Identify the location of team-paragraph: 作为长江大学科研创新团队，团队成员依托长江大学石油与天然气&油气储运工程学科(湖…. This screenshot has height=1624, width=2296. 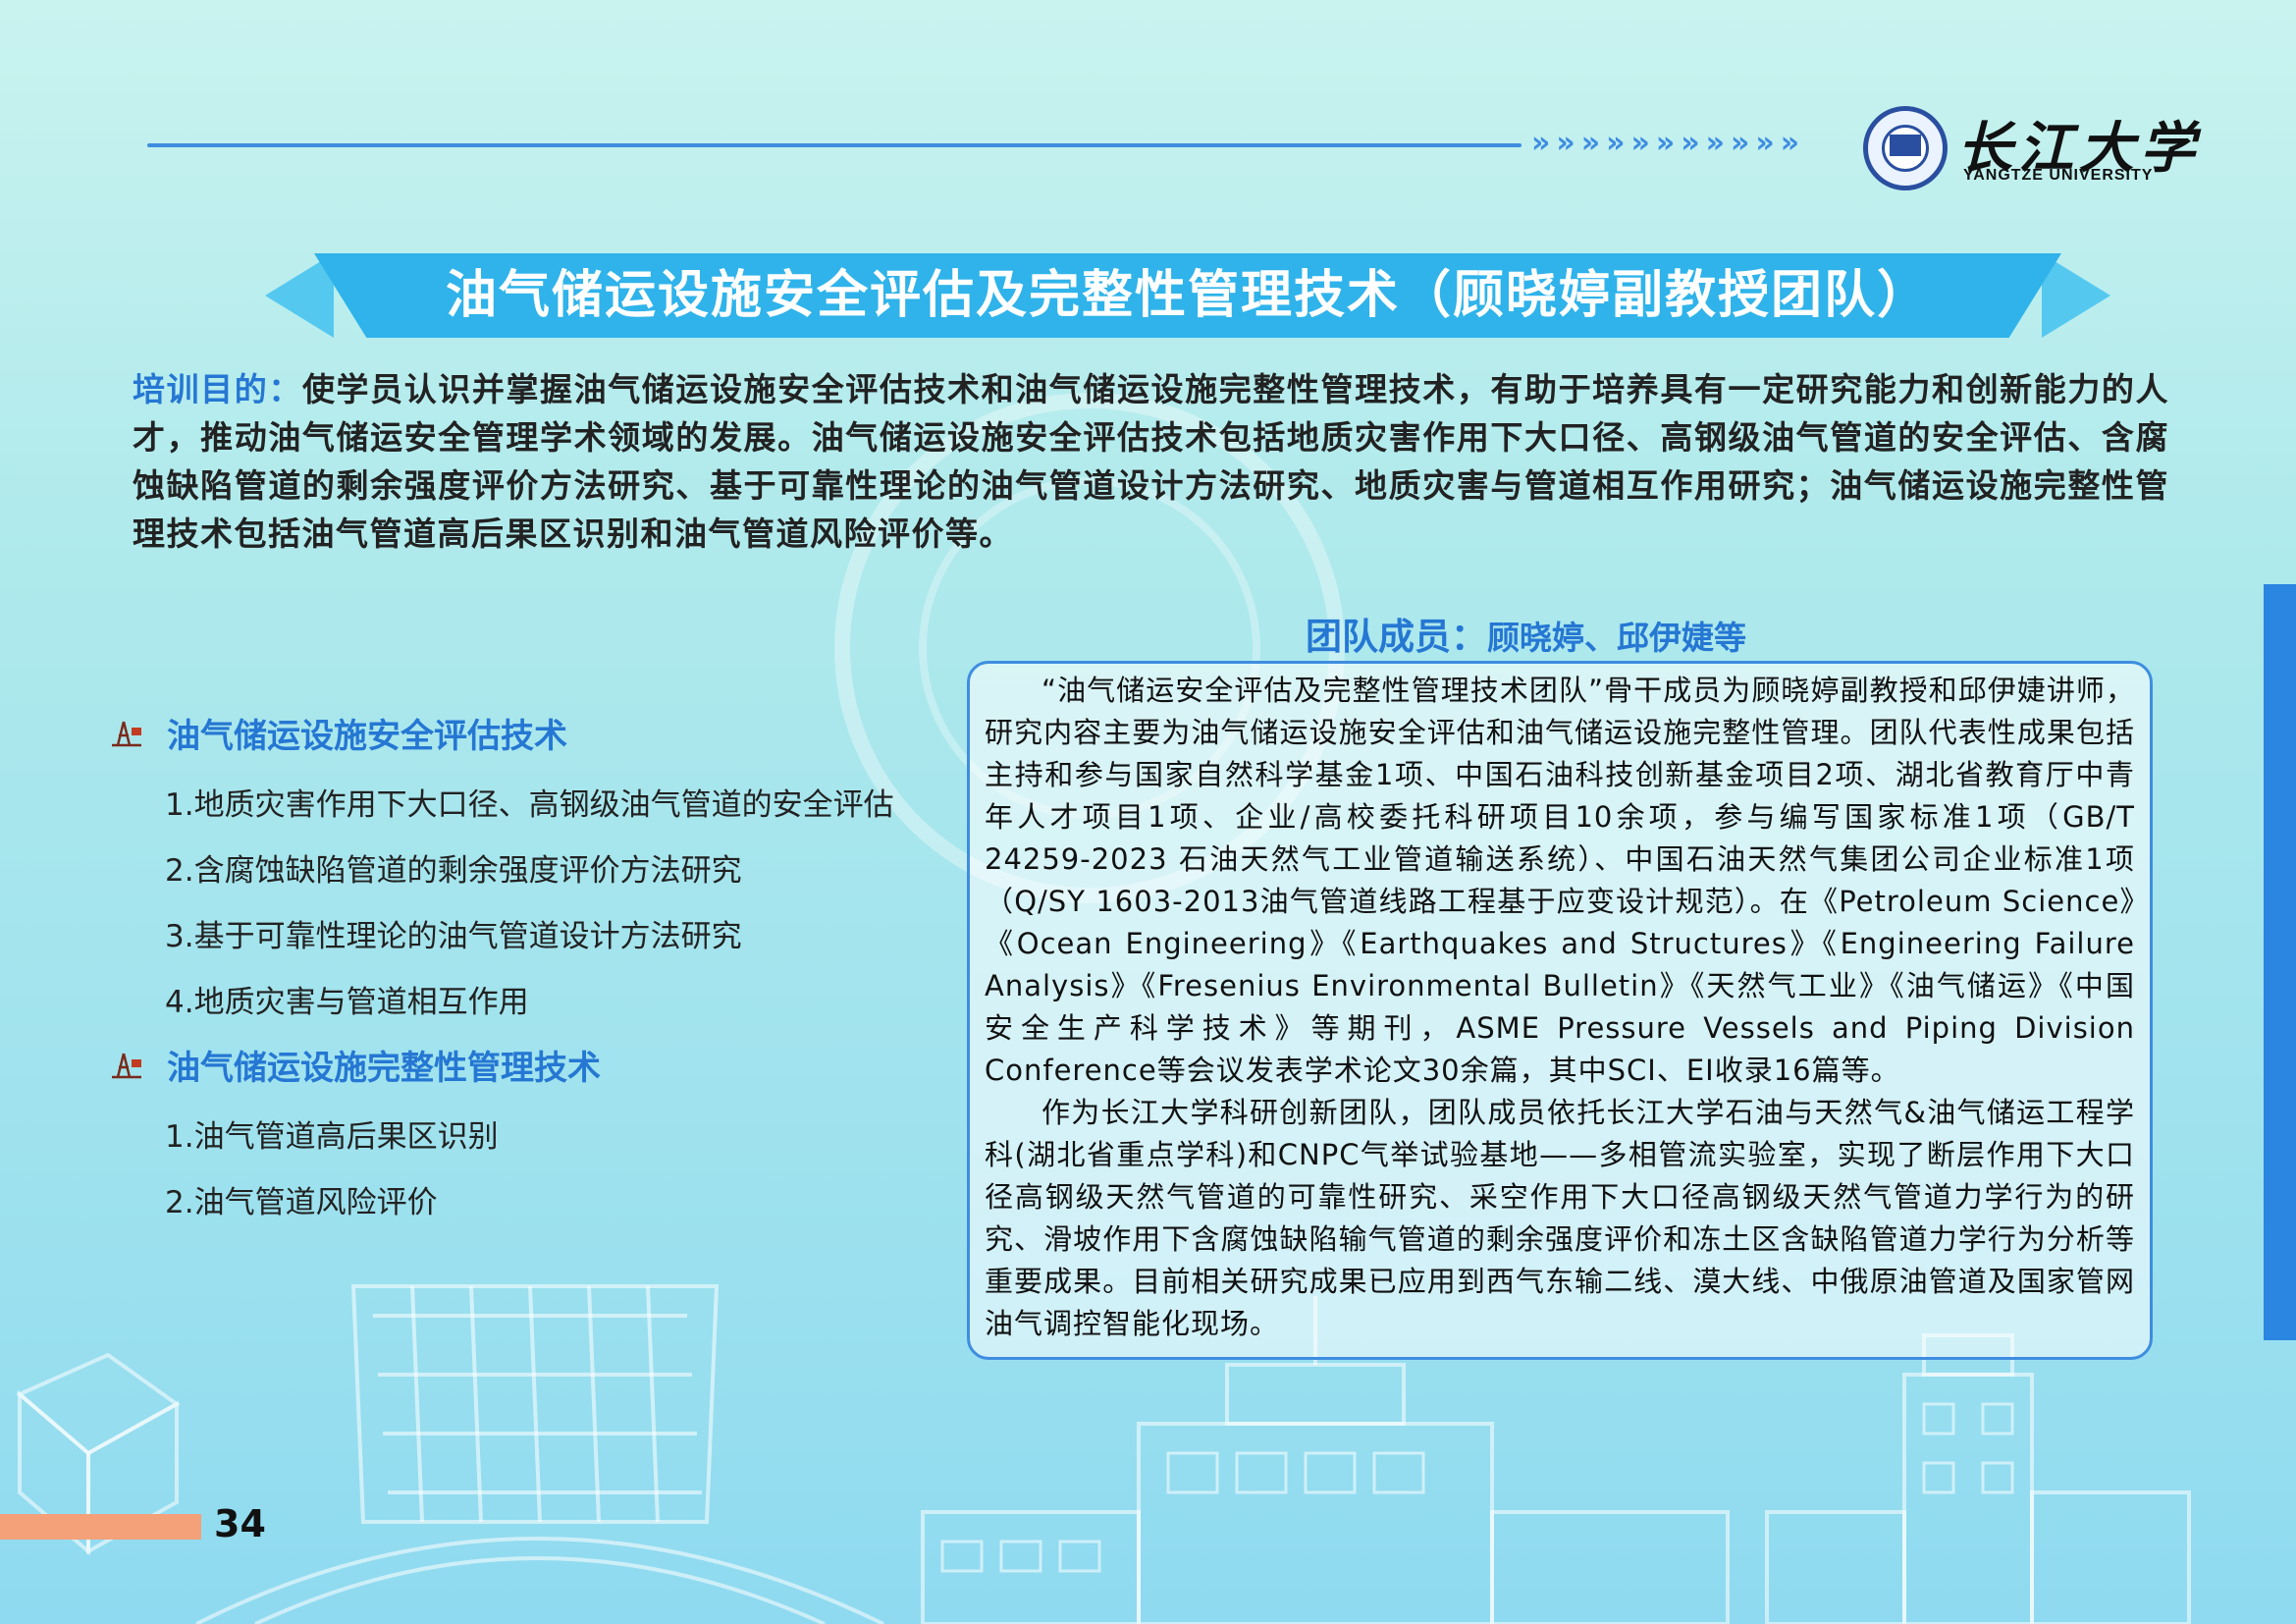
(1560, 1218).